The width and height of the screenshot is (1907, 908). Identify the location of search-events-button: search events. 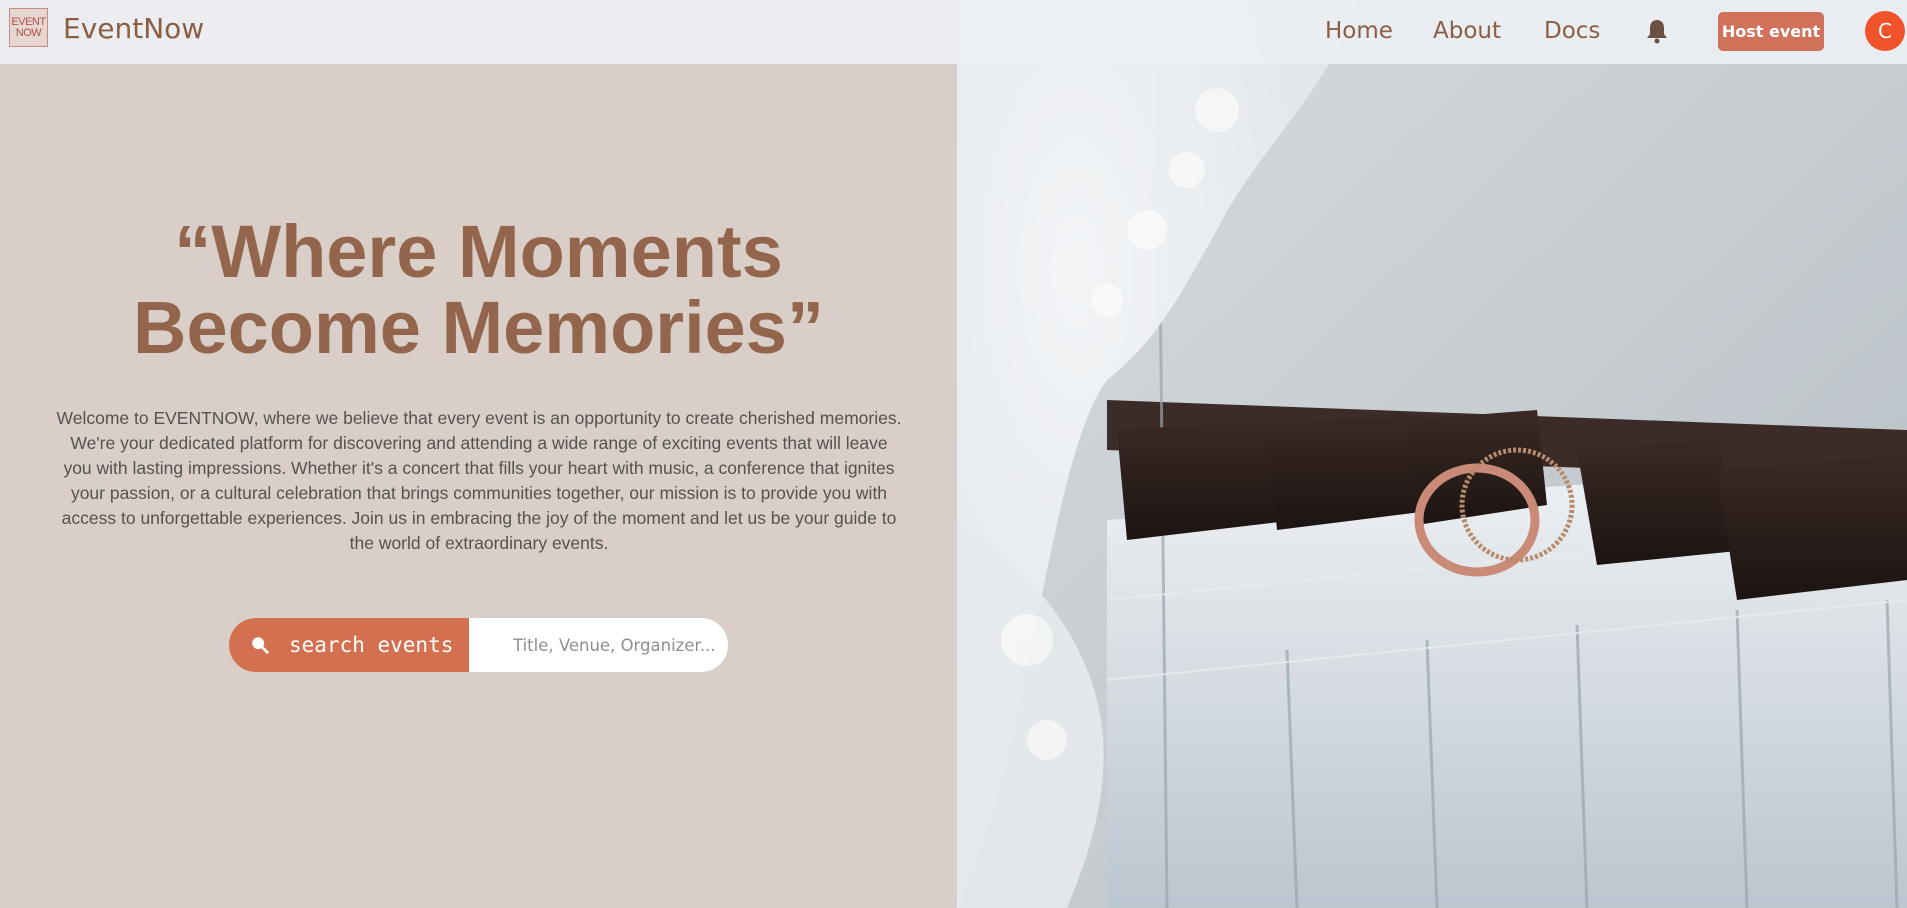
(349, 645).